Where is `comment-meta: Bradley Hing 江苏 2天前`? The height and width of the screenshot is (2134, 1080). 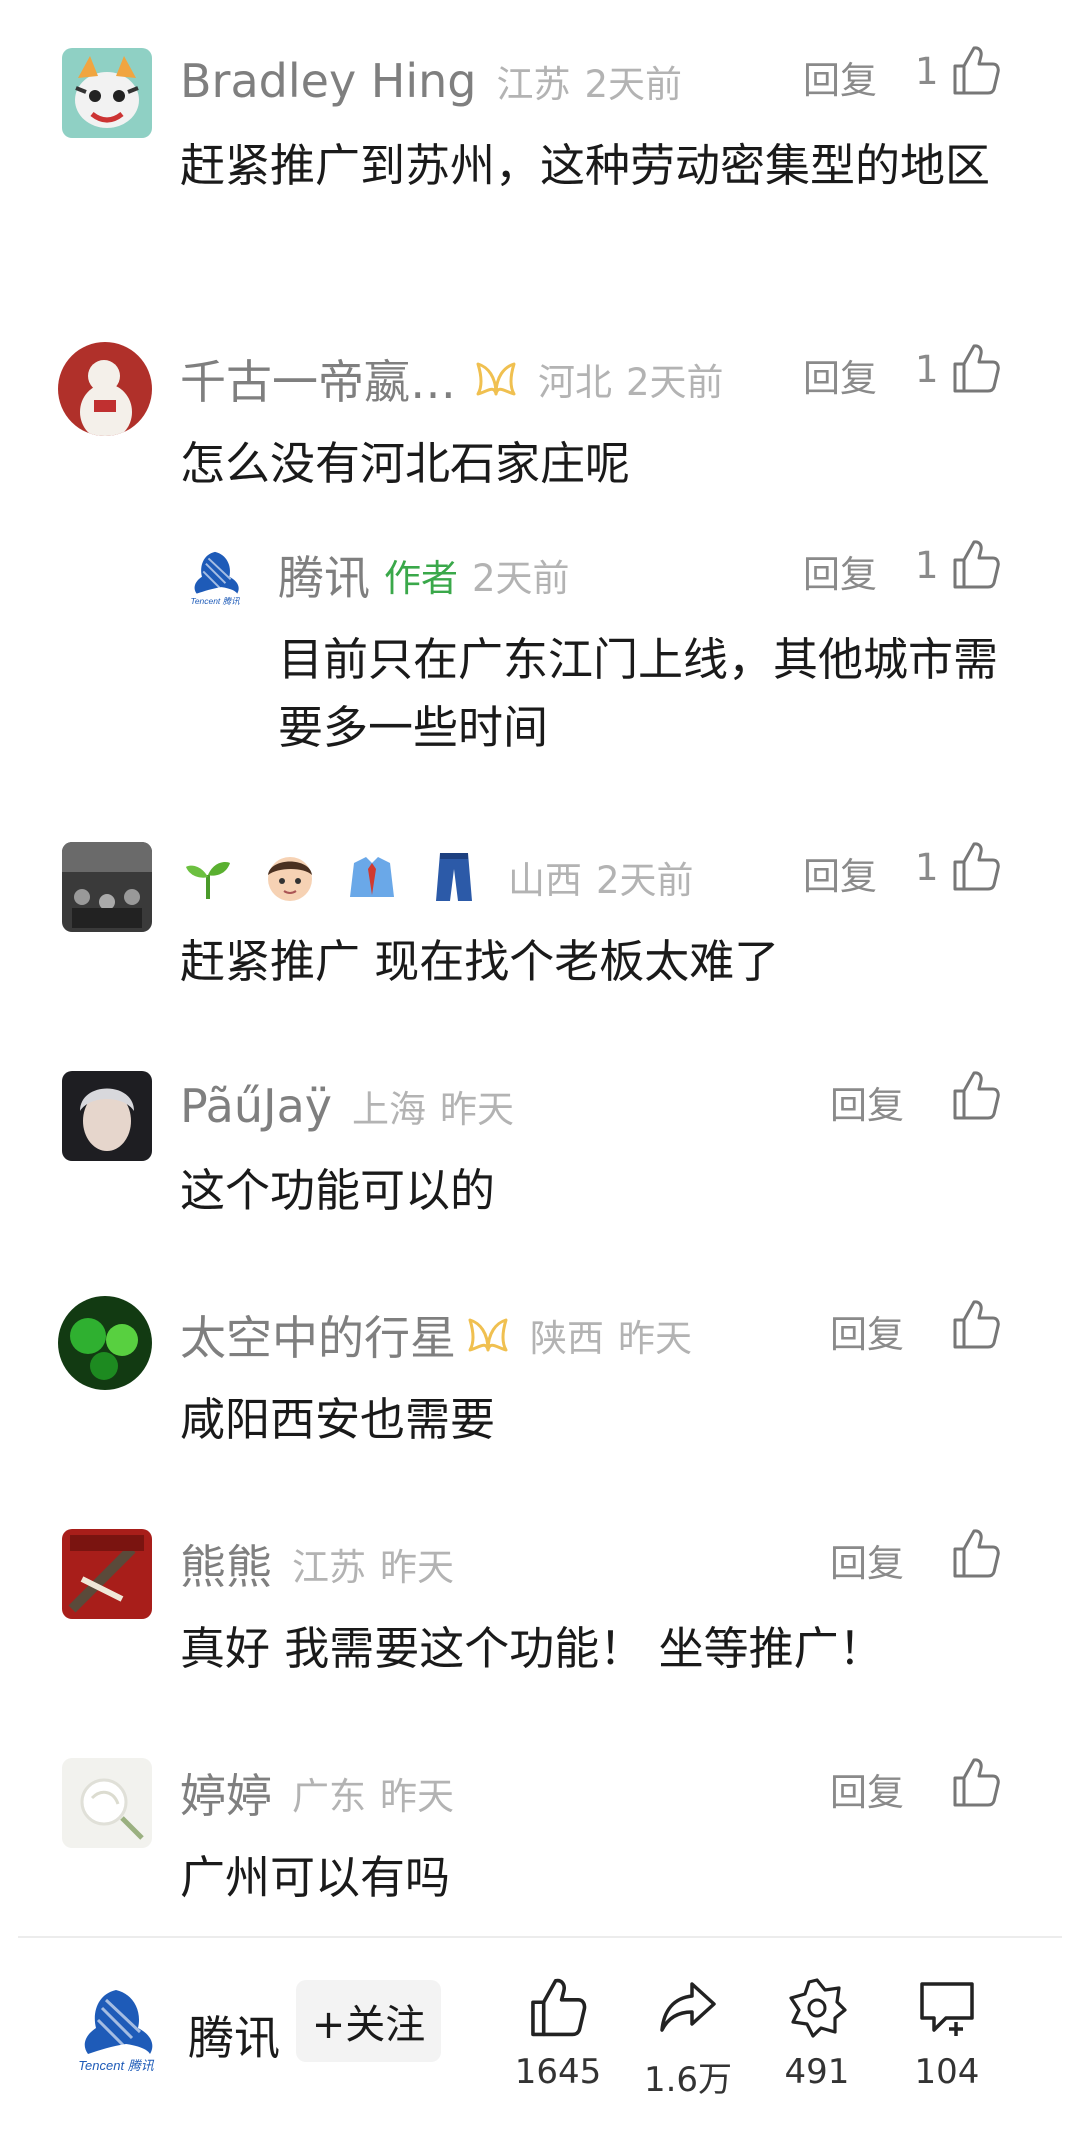
comment-meta: Bradley Hing 江苏 2天前 is located at coordinates (431, 81).